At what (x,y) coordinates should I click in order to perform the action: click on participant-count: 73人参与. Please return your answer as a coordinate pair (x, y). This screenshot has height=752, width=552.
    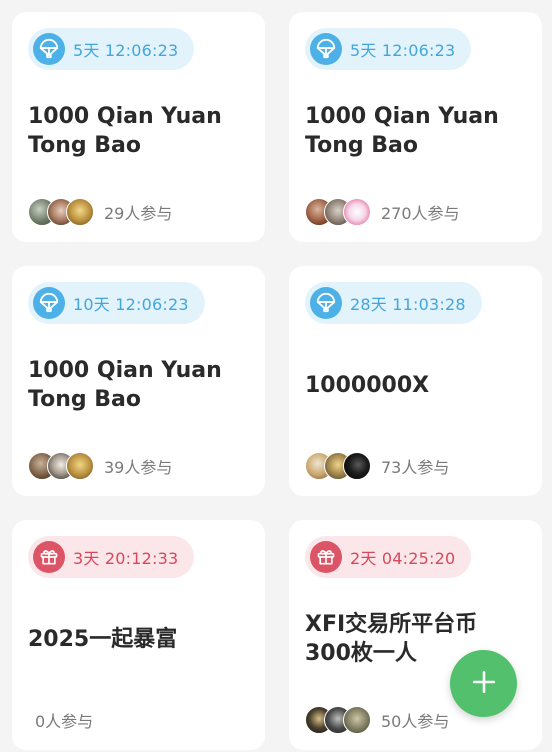
    Looking at the image, I should click on (415, 467).